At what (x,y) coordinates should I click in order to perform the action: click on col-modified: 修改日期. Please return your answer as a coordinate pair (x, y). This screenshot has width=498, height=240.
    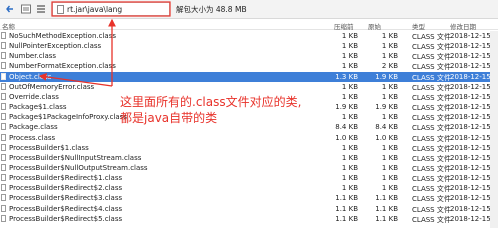
    Looking at the image, I should click on (463, 26).